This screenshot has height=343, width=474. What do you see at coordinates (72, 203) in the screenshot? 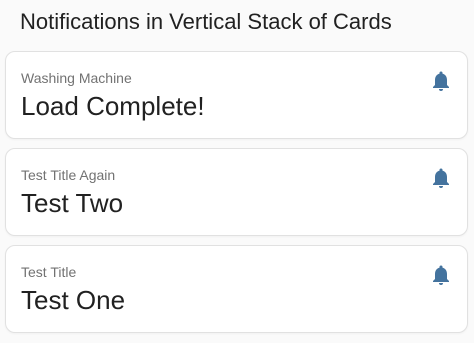
I see `card-value: Test Two` at bounding box center [72, 203].